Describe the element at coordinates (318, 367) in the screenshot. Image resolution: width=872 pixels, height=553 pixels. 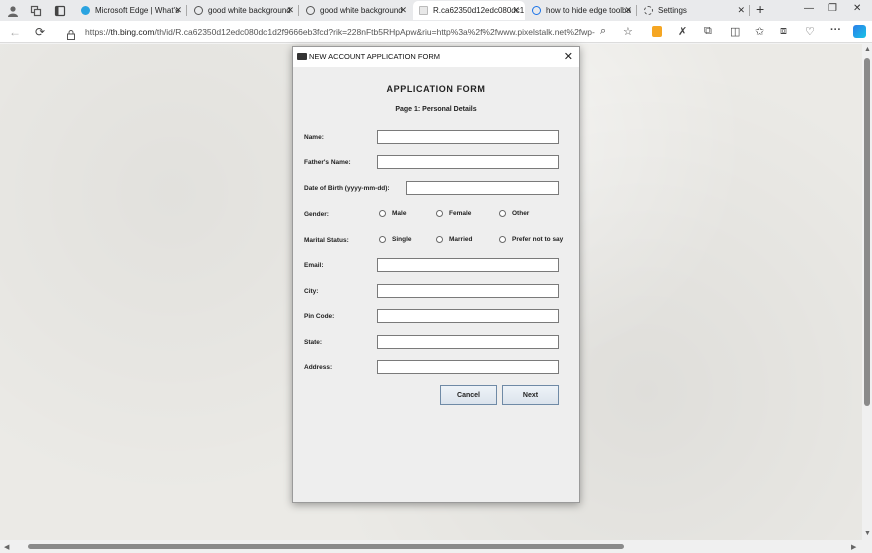
I see `address-label: Address:` at that location.